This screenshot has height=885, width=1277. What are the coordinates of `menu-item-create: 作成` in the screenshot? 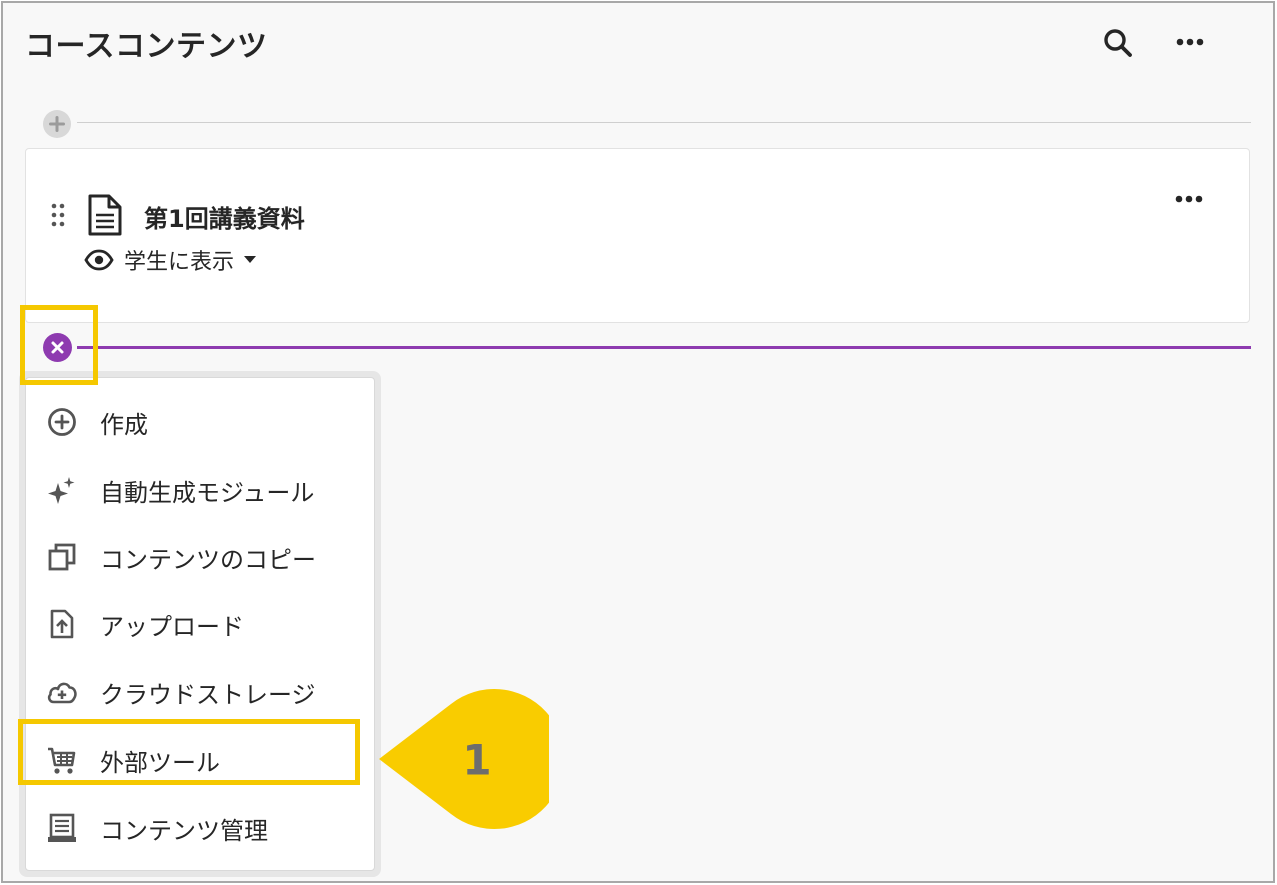 It's located at (201, 421).